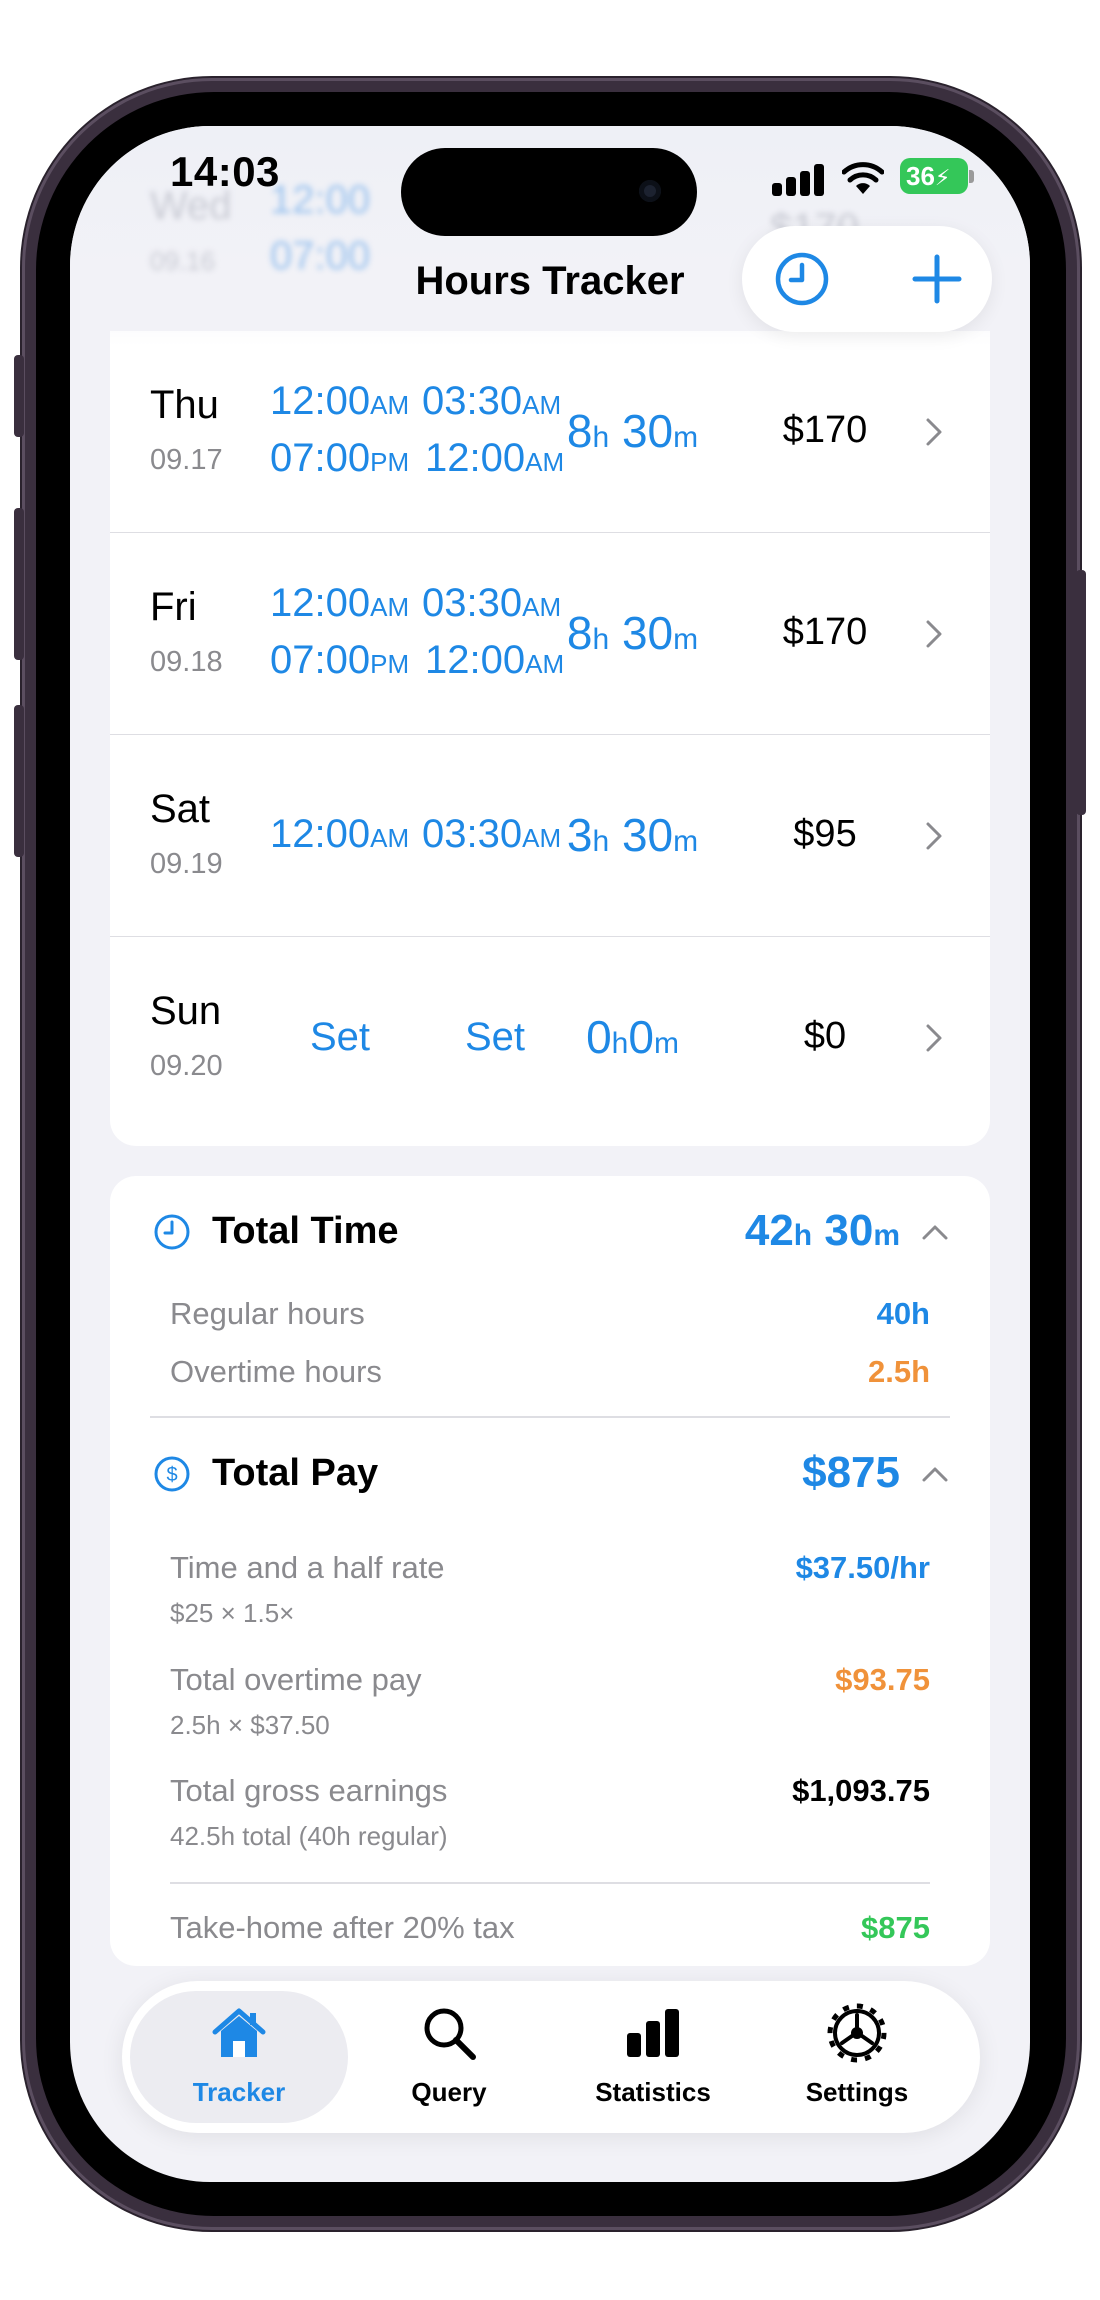  I want to click on tab-query: Query, so click(449, 2057).